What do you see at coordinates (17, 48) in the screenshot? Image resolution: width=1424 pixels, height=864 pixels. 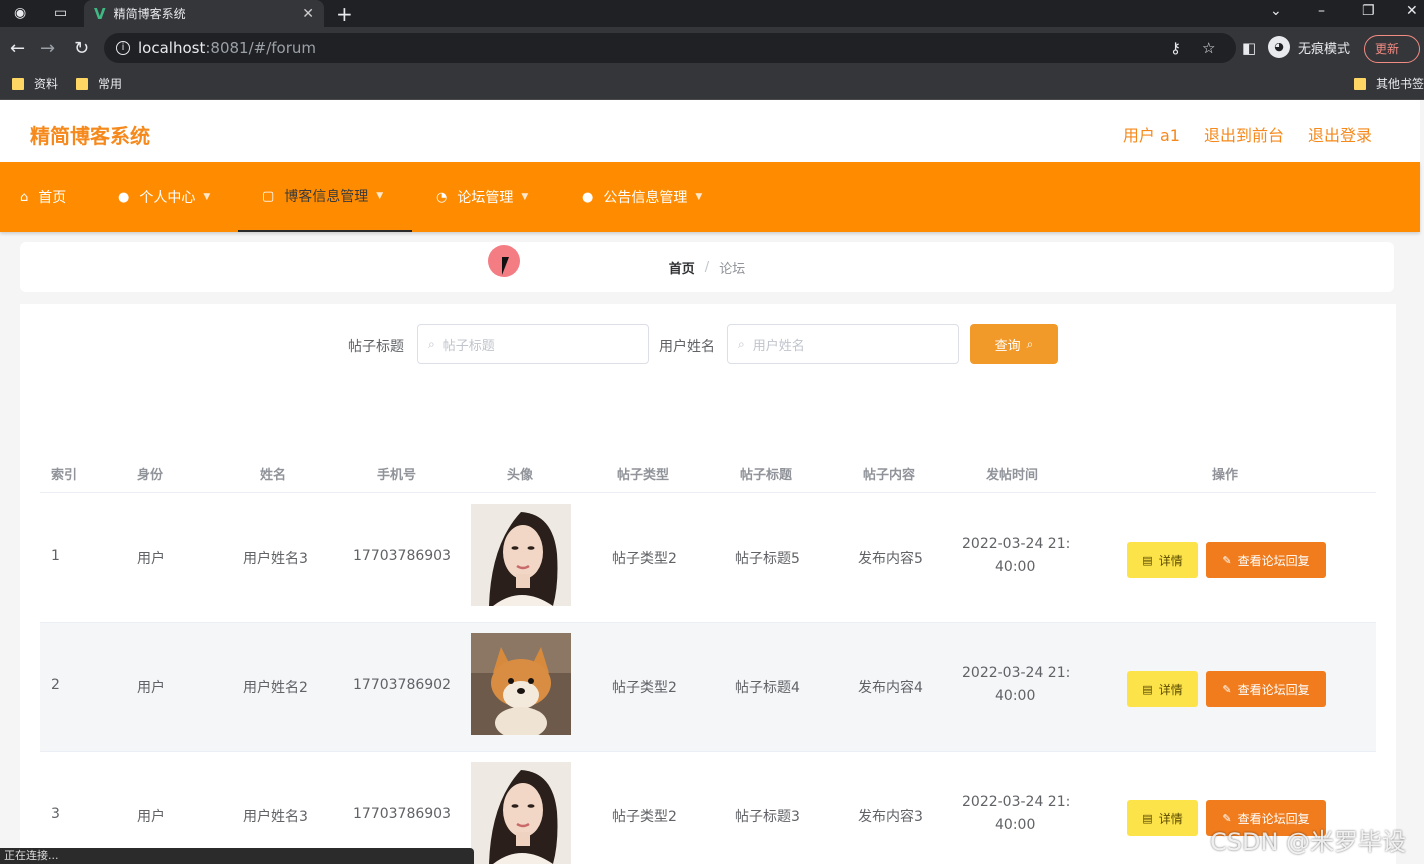 I see `back-icon: ←` at bounding box center [17, 48].